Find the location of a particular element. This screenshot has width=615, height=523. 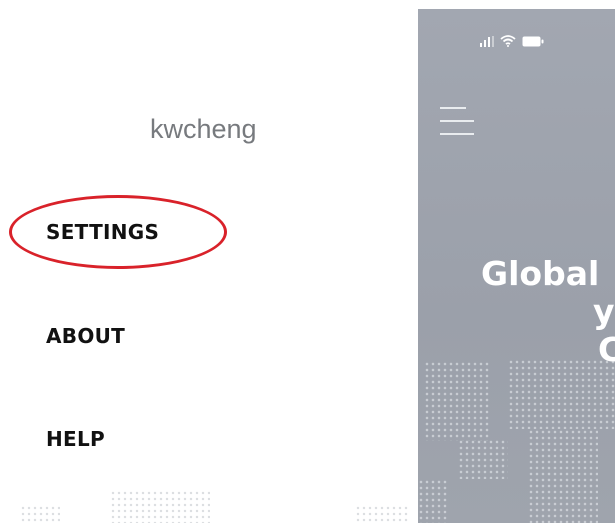

hamburger-menu-icon is located at coordinates (458, 122).